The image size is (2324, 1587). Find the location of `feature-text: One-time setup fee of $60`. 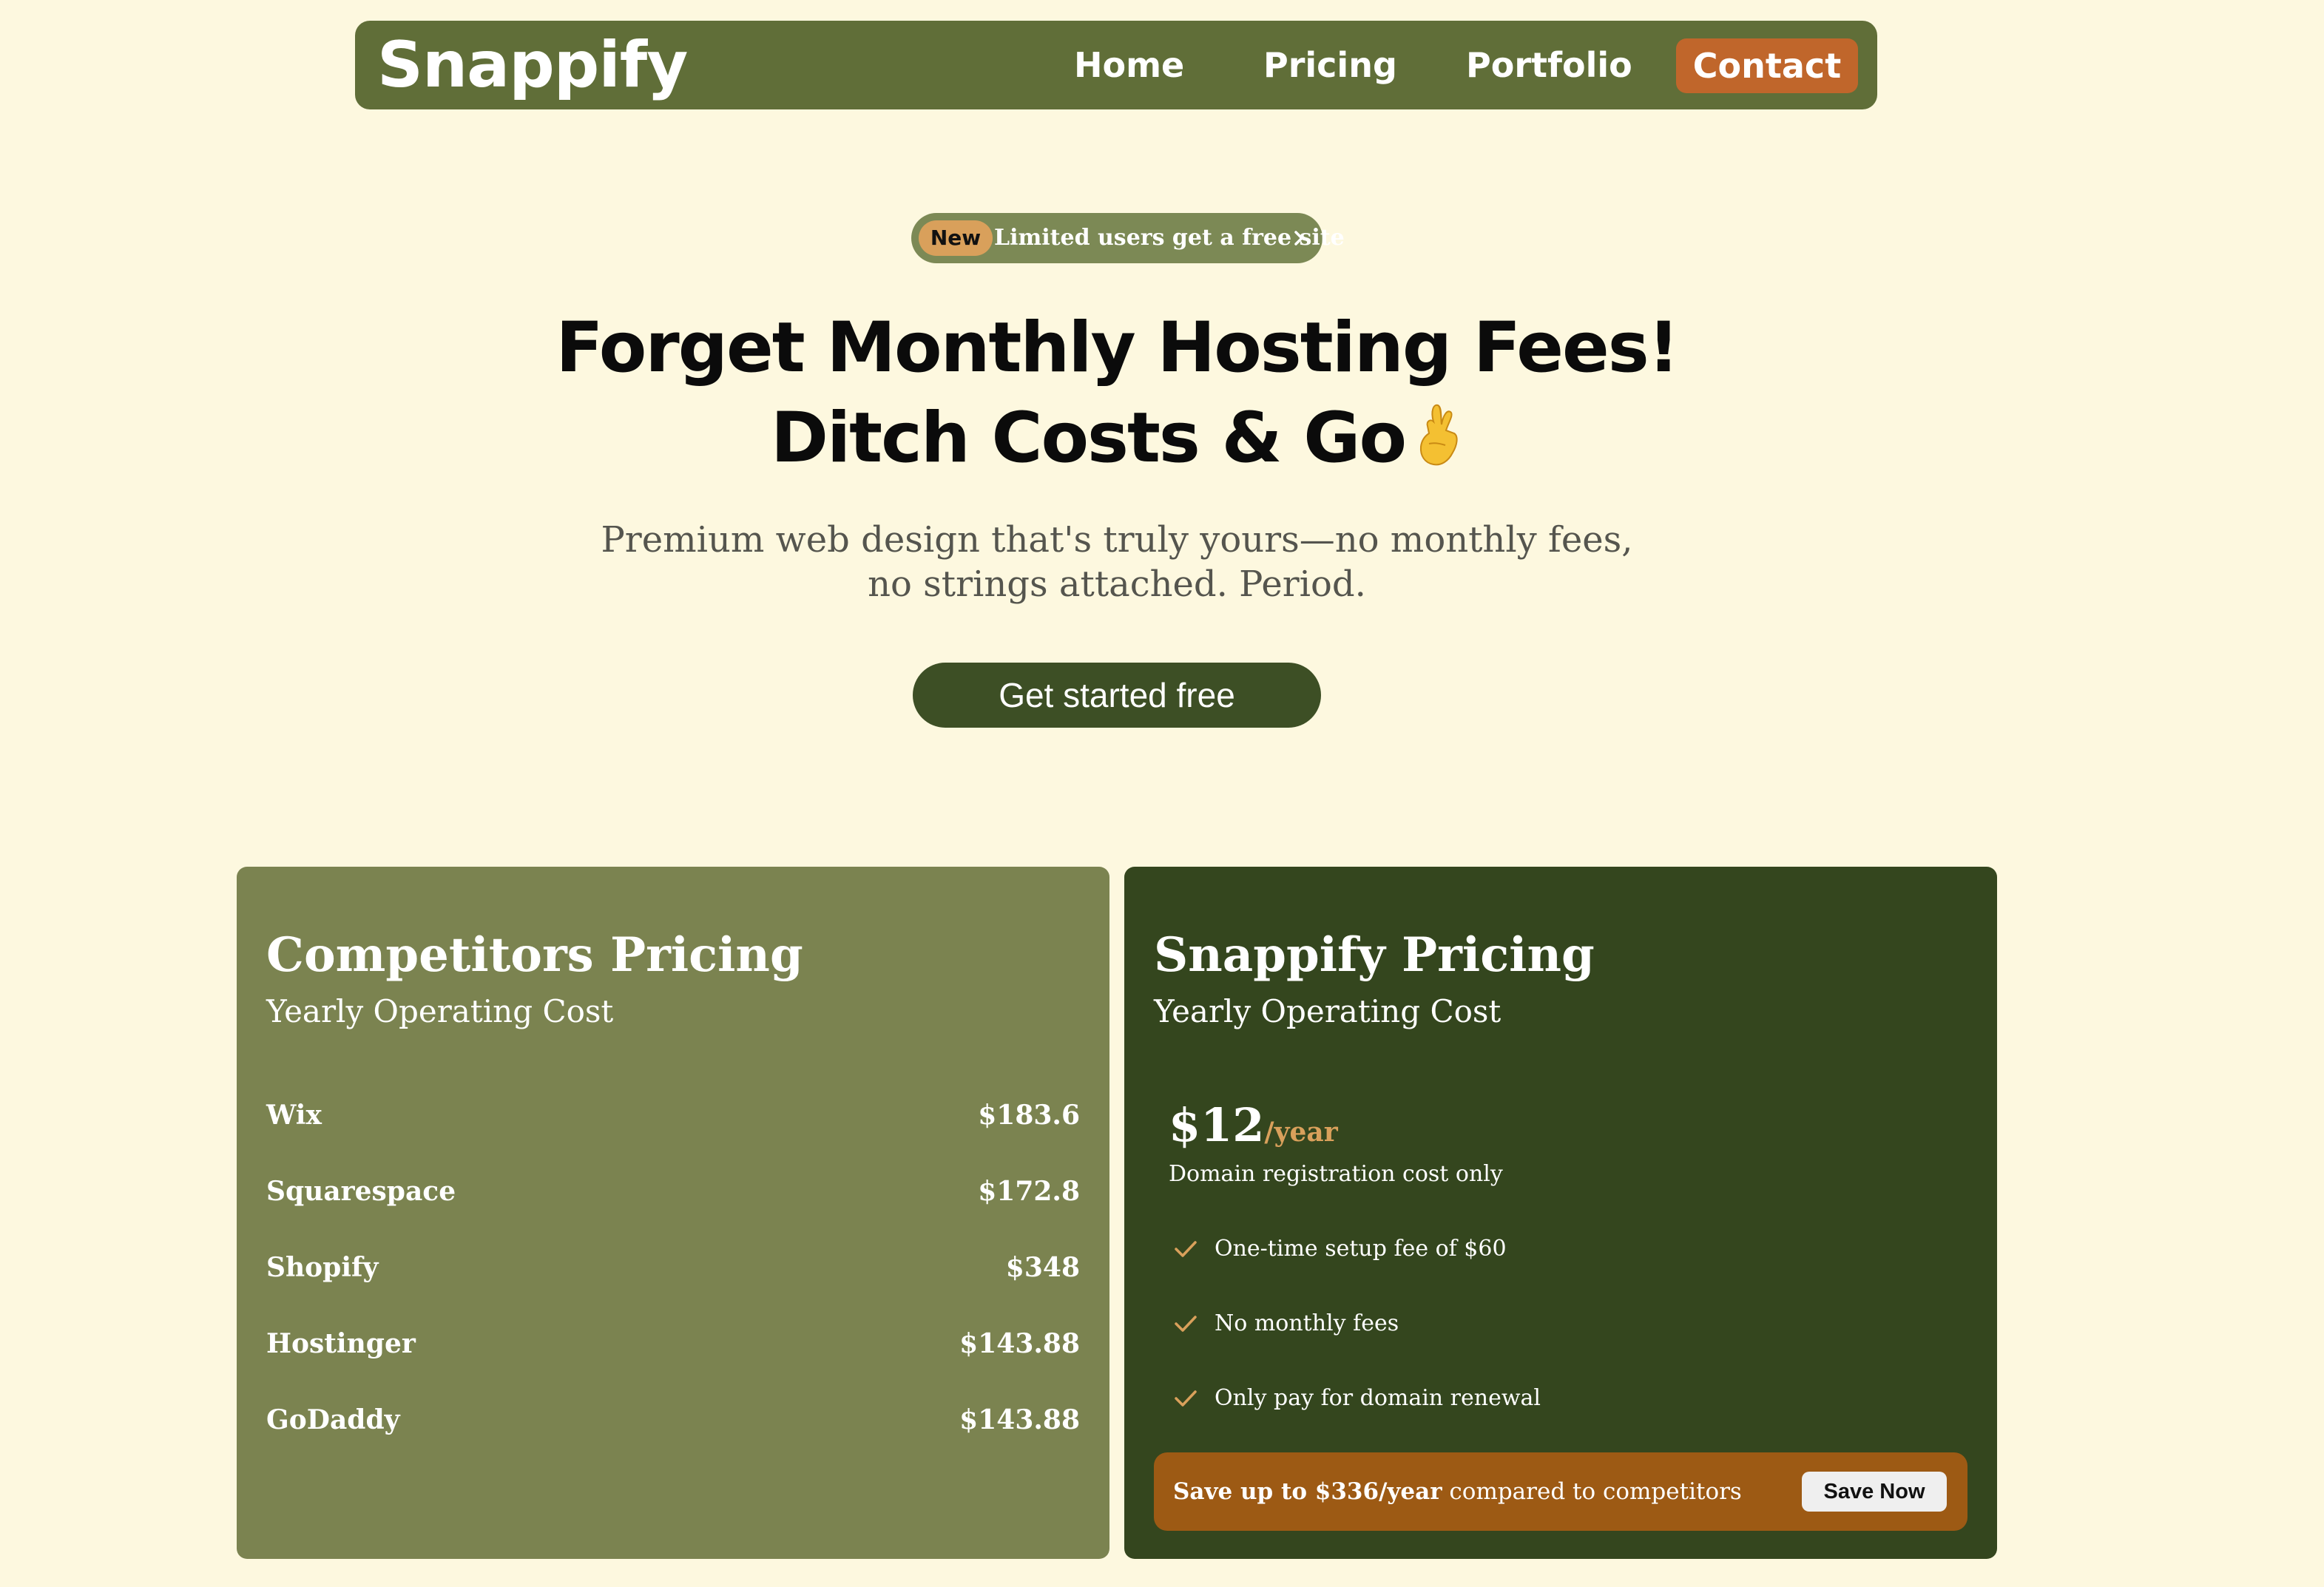

feature-text: One-time setup fee of $60 is located at coordinates (1361, 1249).